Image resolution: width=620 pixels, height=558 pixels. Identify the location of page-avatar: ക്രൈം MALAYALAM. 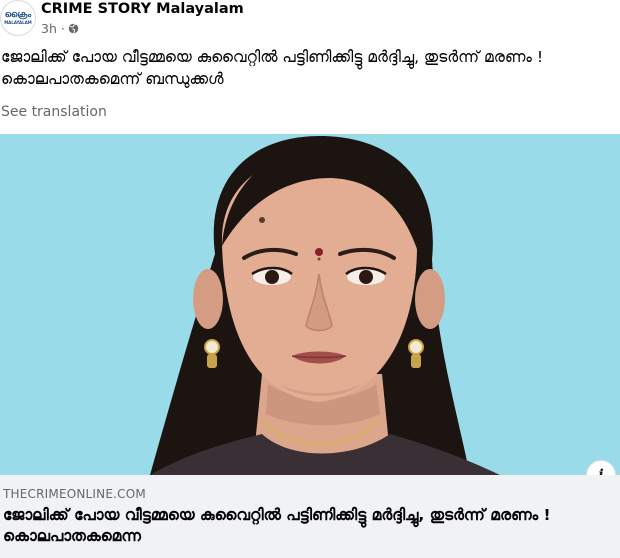
(18, 18).